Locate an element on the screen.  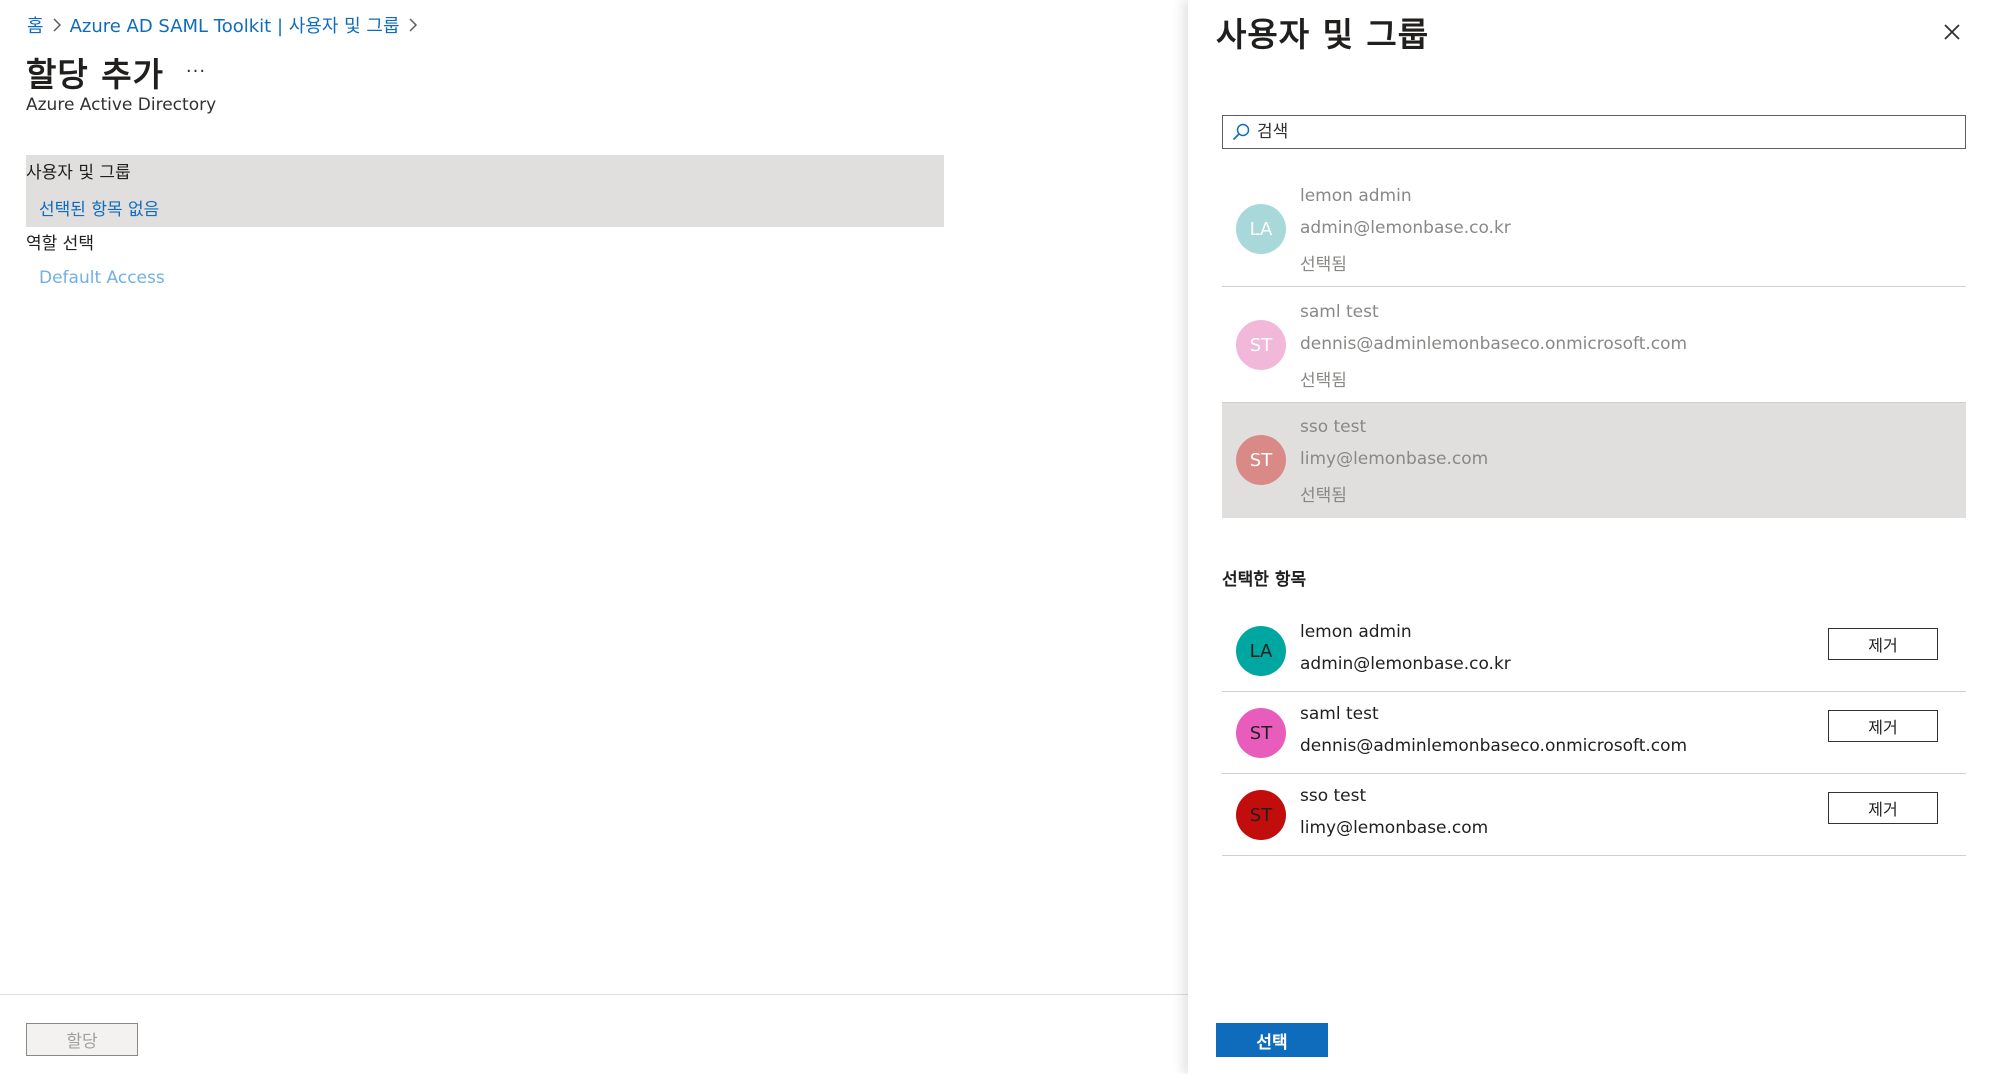
result-item: LA lemon admin admin@lemonbase.co.kr 선택됨 is located at coordinates (1594, 229).